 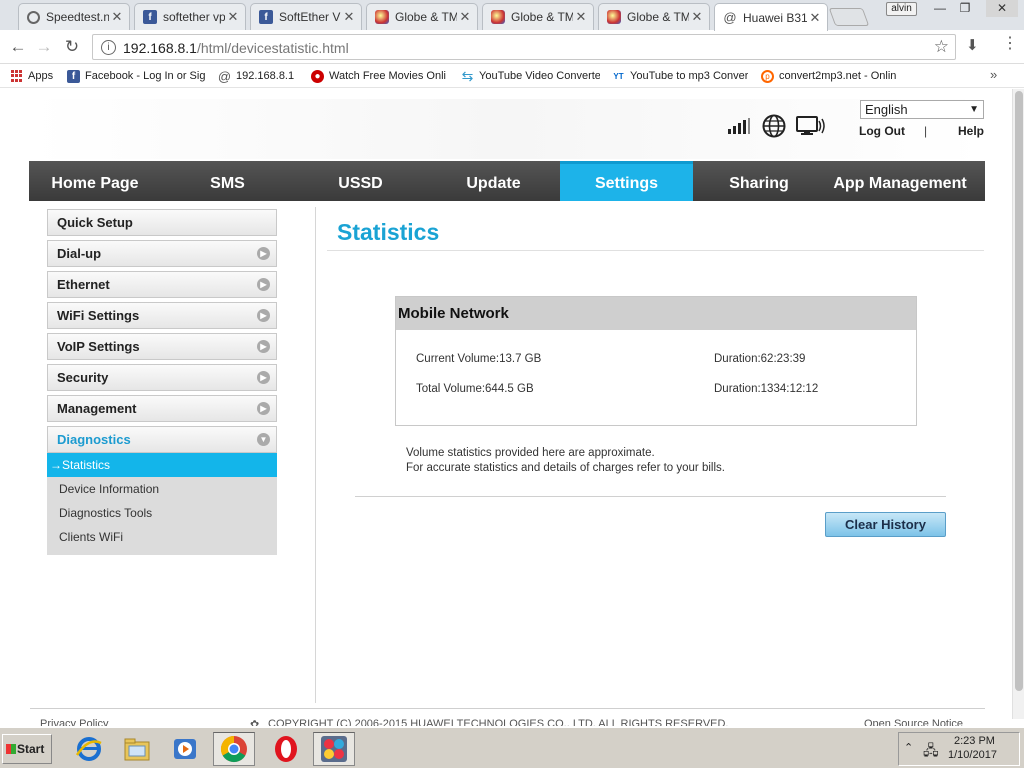 I want to click on clear-history-button: Clear History, so click(x=885, y=524).